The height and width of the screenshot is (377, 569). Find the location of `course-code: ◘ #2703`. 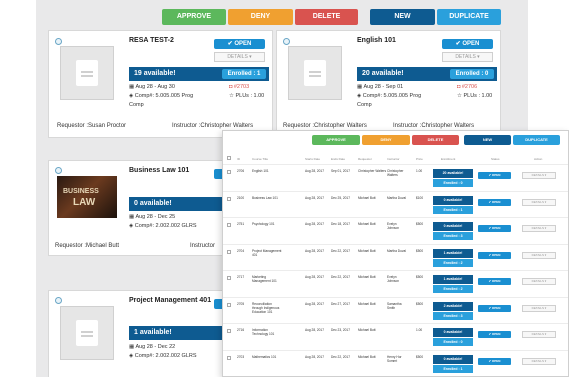

course-code: ◘ #2703 is located at coordinates (239, 87).